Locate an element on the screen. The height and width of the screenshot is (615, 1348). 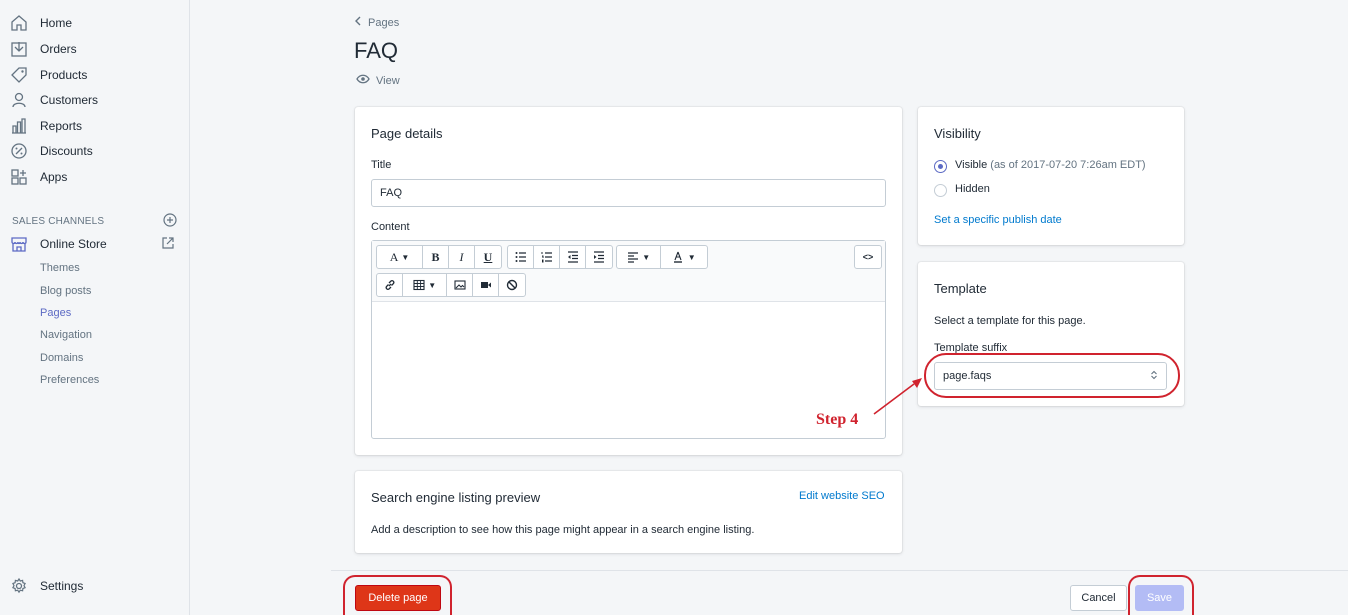
sidebar-item-home: Home is located at coordinates (41, 23).